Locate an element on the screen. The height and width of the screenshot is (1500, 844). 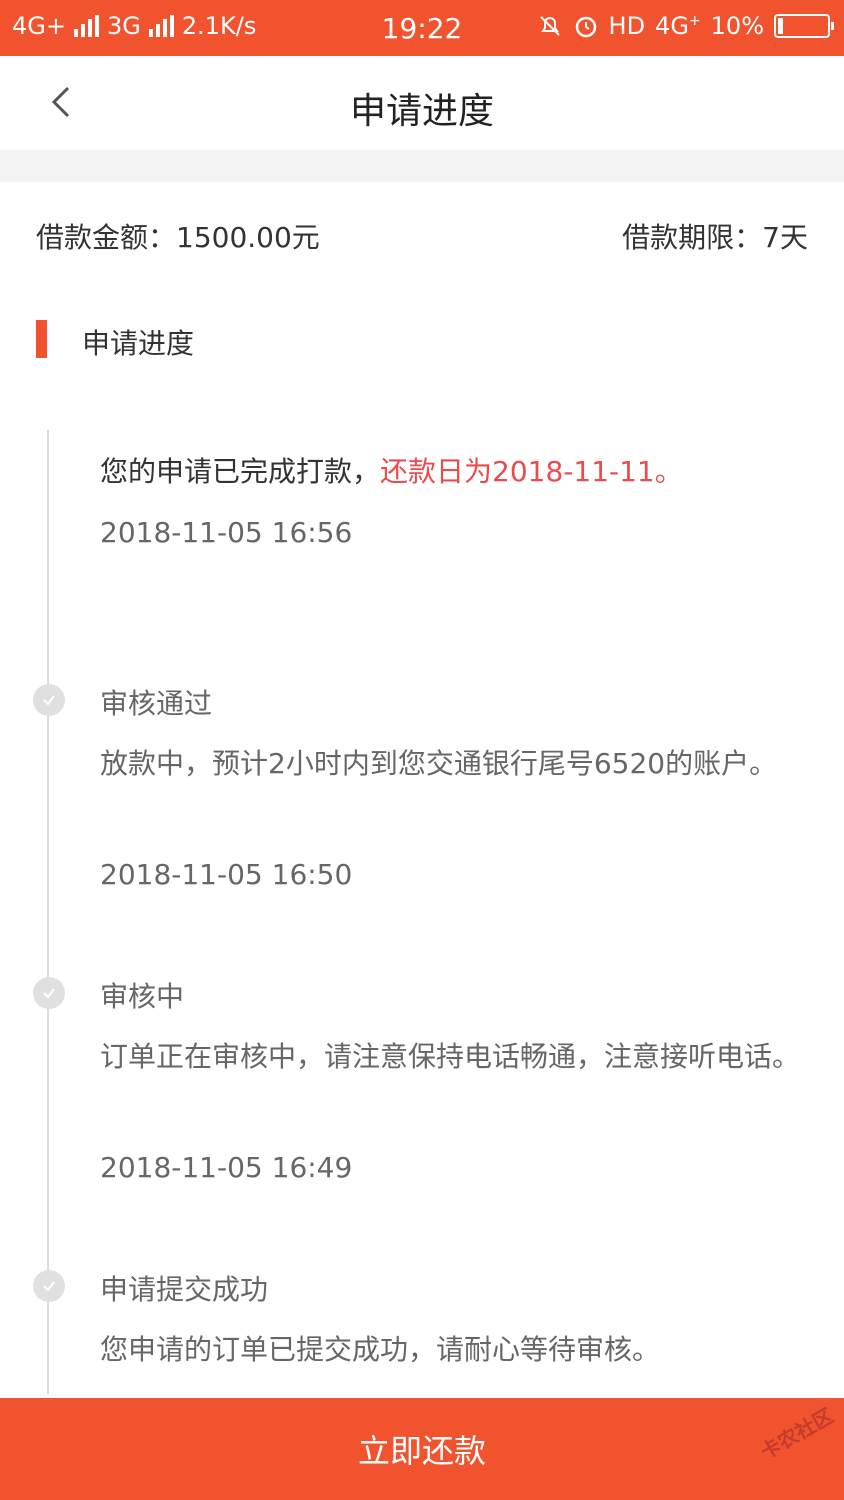
amount-value: 1500.00元 is located at coordinates (248, 237).